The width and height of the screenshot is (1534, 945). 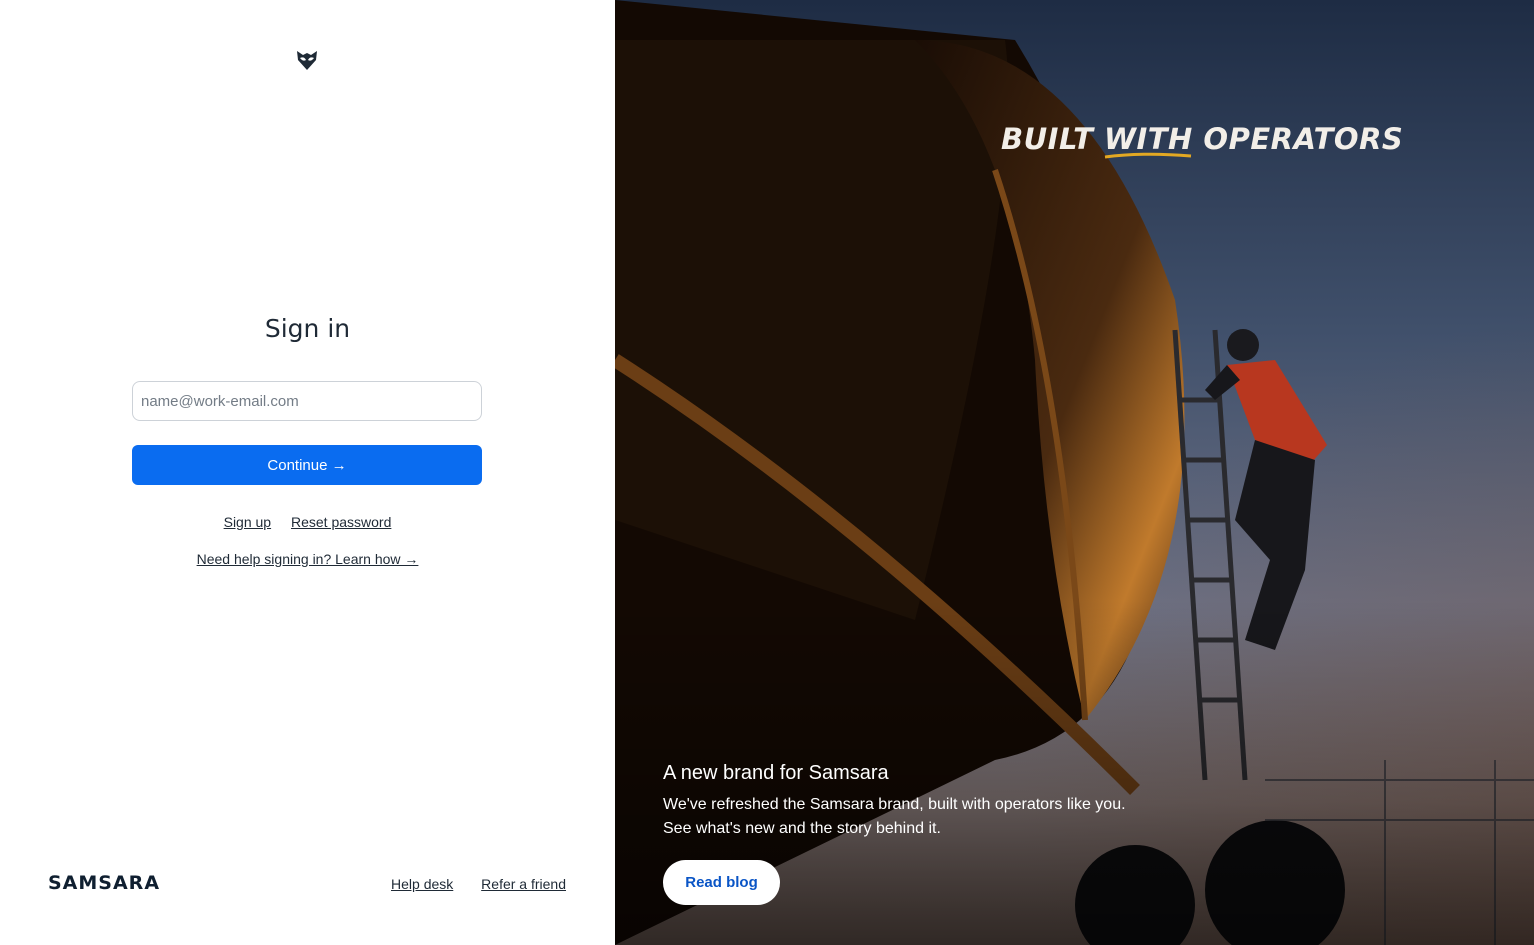 What do you see at coordinates (307, 465) in the screenshot?
I see `continue-button: Continue →` at bounding box center [307, 465].